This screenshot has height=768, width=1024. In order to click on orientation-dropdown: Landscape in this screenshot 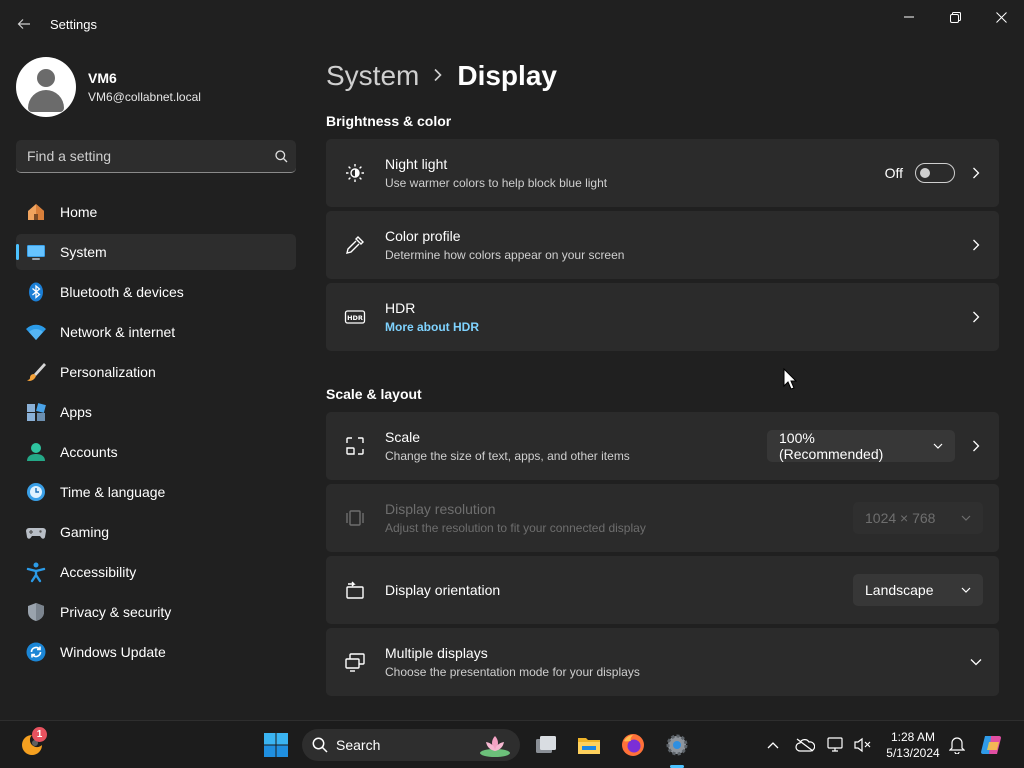, I will do `click(918, 590)`.